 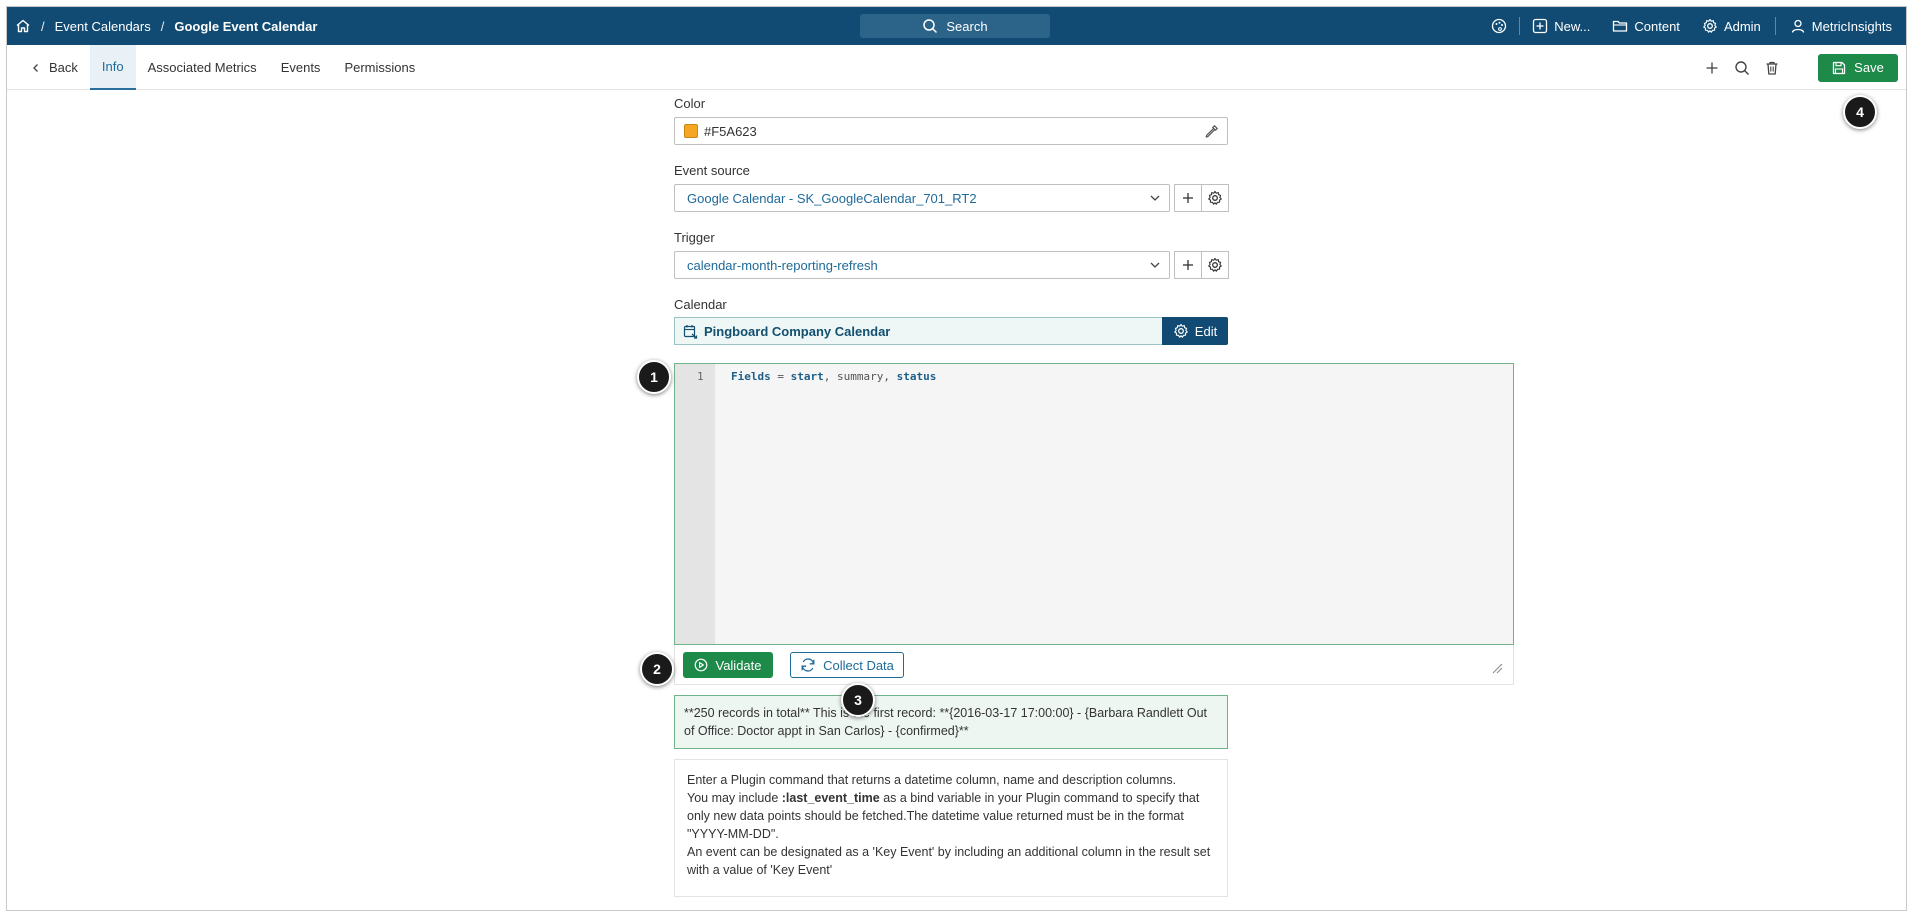 I want to click on tab-associated-metrics: Associated Metrics, so click(x=202, y=67).